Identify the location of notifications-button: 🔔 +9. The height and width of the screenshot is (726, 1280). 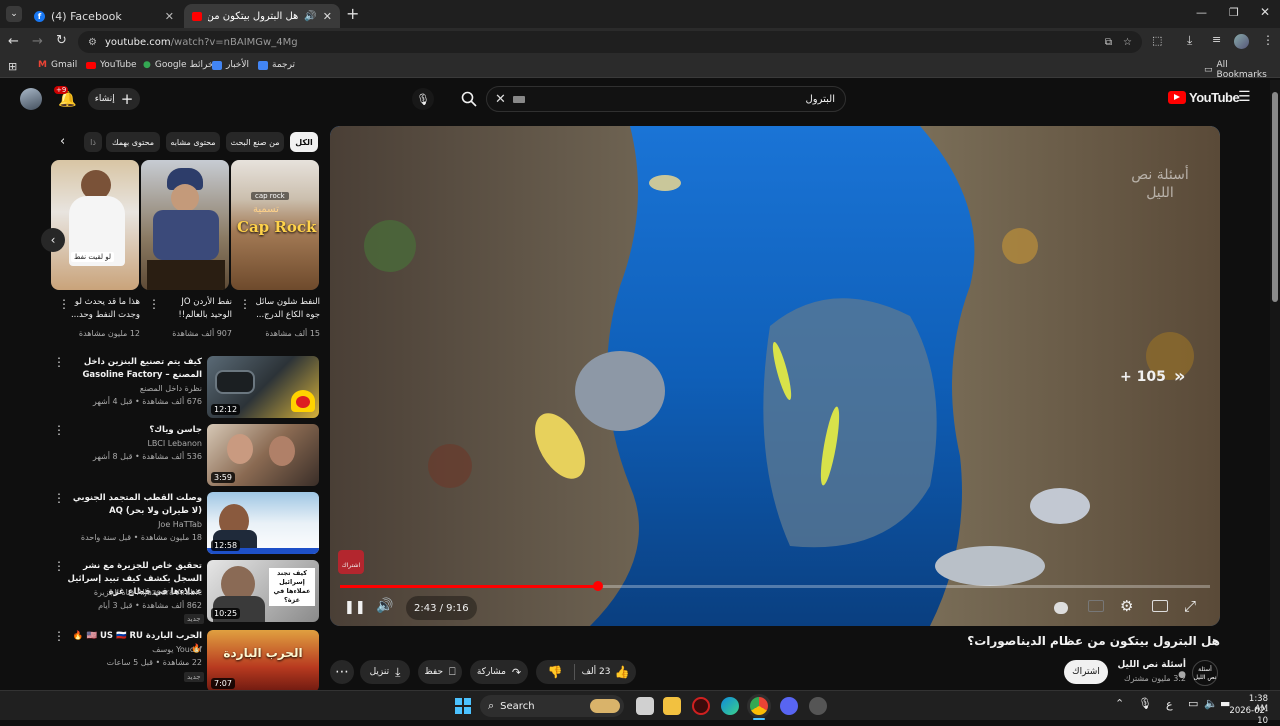
(65, 97).